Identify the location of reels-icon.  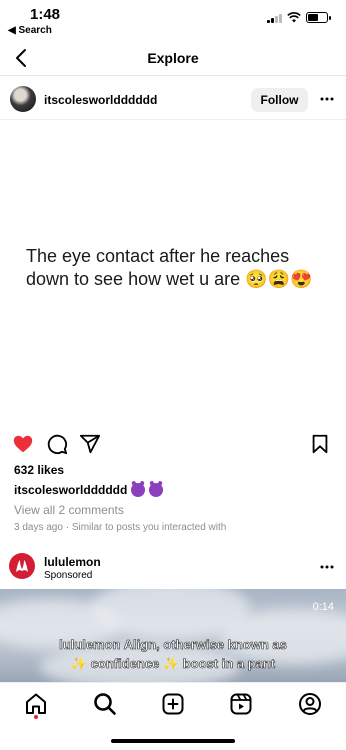
(241, 704).